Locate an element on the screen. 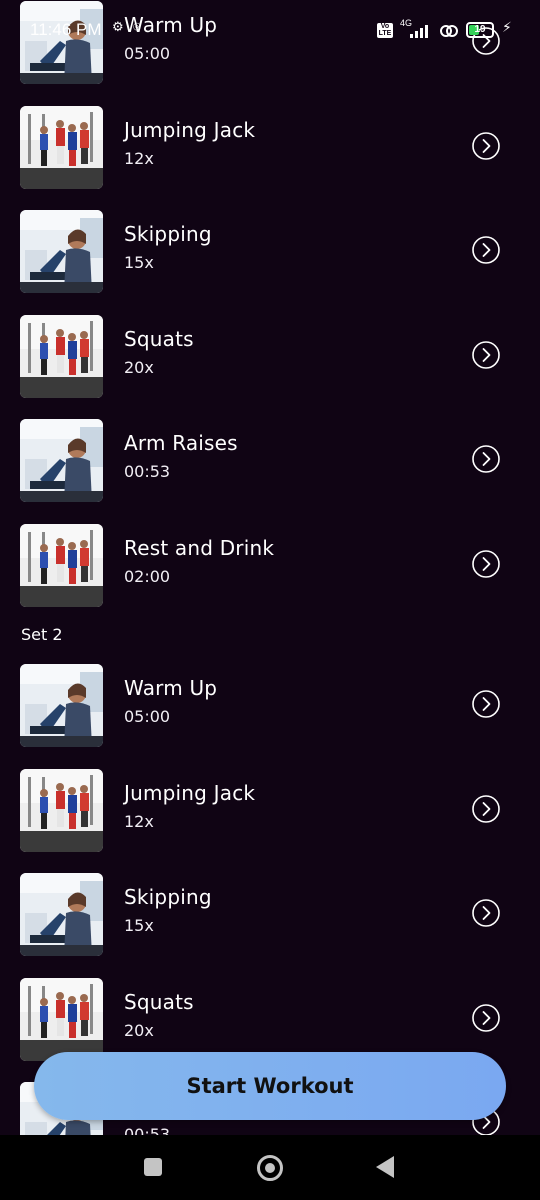 The width and height of the screenshot is (540, 1200). recents-button is located at coordinates (153, 1167).